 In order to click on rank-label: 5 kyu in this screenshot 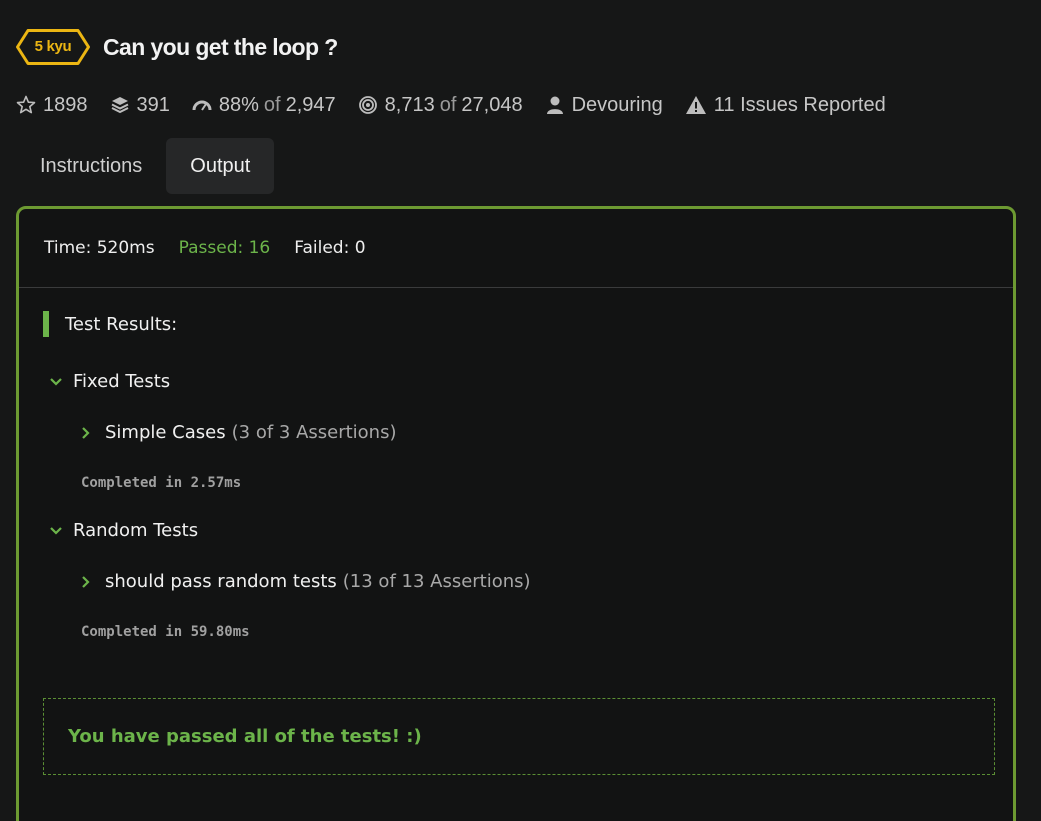, I will do `click(53, 46)`.